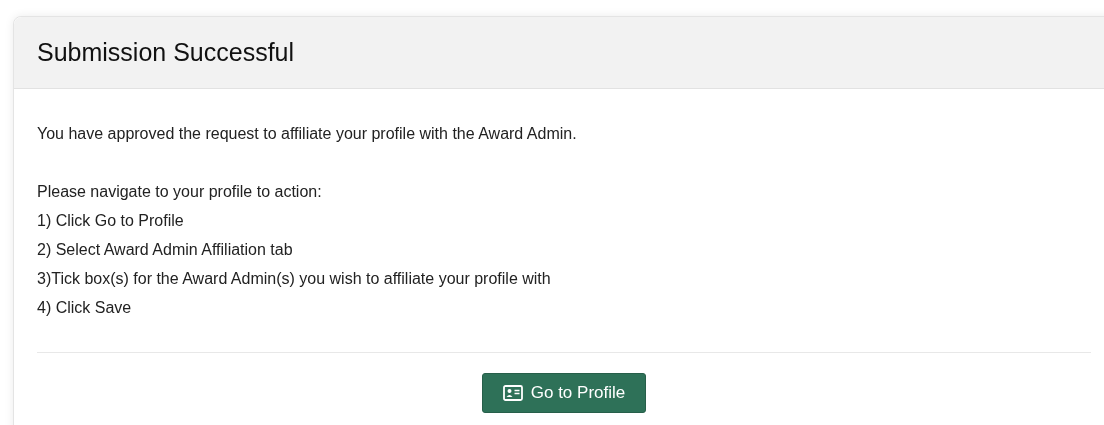 This screenshot has width=1104, height=425. What do you see at coordinates (564, 220) in the screenshot?
I see `instruction-step: 1) Click Go to Profile` at bounding box center [564, 220].